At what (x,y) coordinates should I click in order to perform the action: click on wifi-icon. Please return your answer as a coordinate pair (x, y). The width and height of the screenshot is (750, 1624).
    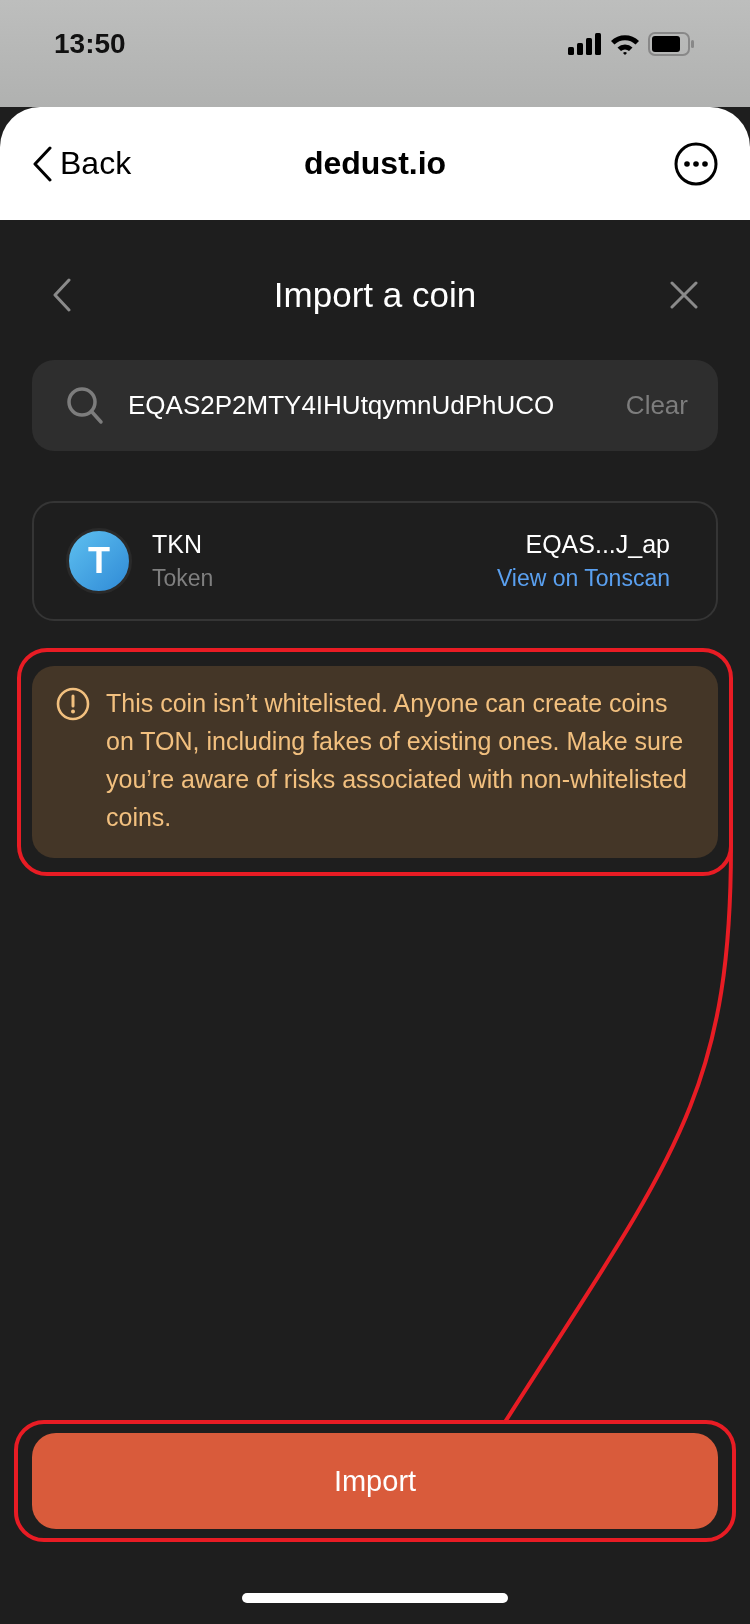
    Looking at the image, I should click on (625, 43).